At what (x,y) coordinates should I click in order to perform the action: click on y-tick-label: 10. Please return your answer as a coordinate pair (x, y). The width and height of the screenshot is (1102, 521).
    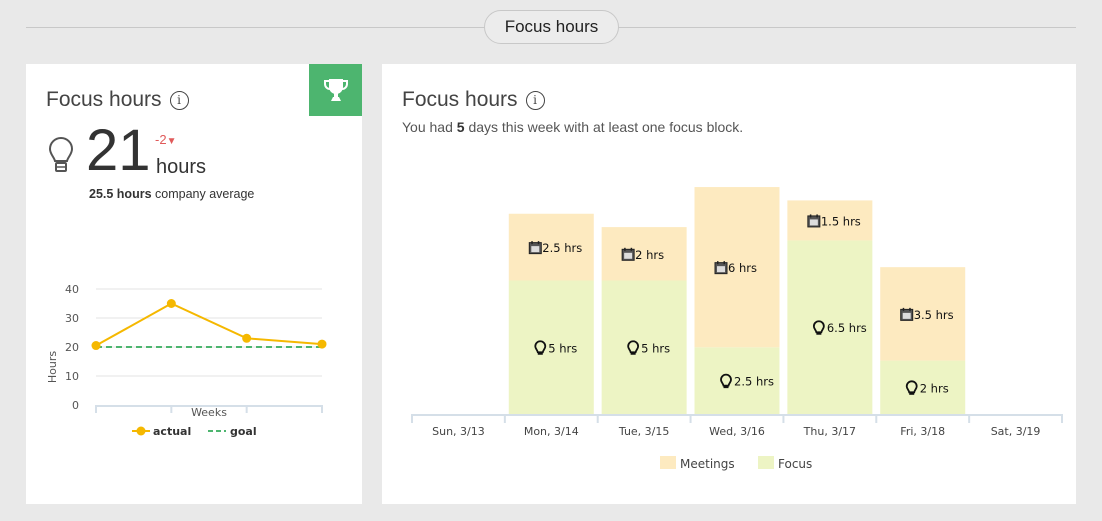
    Looking at the image, I should click on (72, 376).